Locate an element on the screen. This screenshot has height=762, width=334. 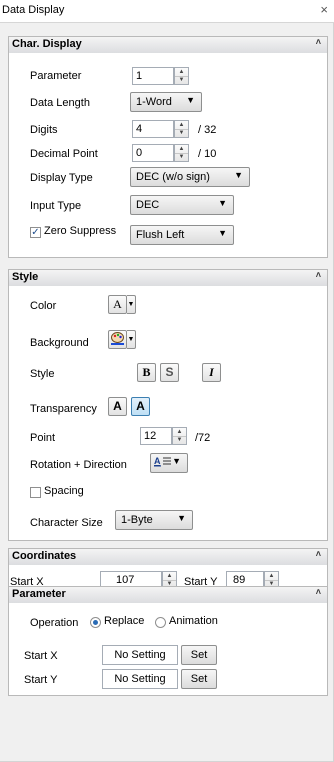
svg-text: A is located at coordinates (157, 461).